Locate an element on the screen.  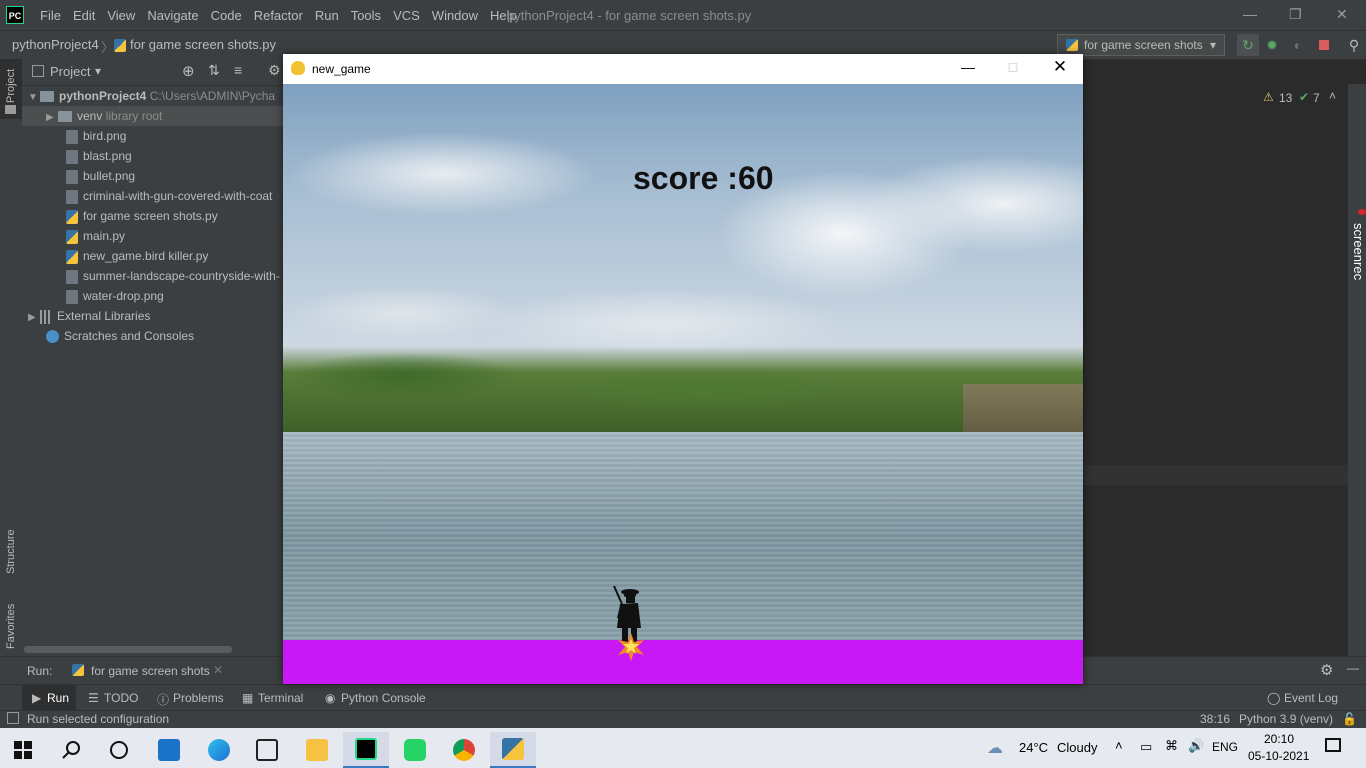
taskbar-typing-app is located at coordinates (267, 750).